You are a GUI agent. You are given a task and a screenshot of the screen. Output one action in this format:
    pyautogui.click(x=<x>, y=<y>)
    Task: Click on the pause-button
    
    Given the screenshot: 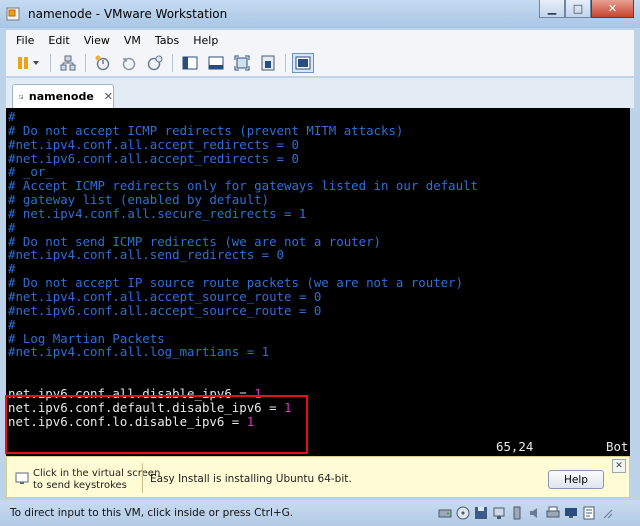 What is the action you would take?
    pyautogui.click(x=29, y=63)
    